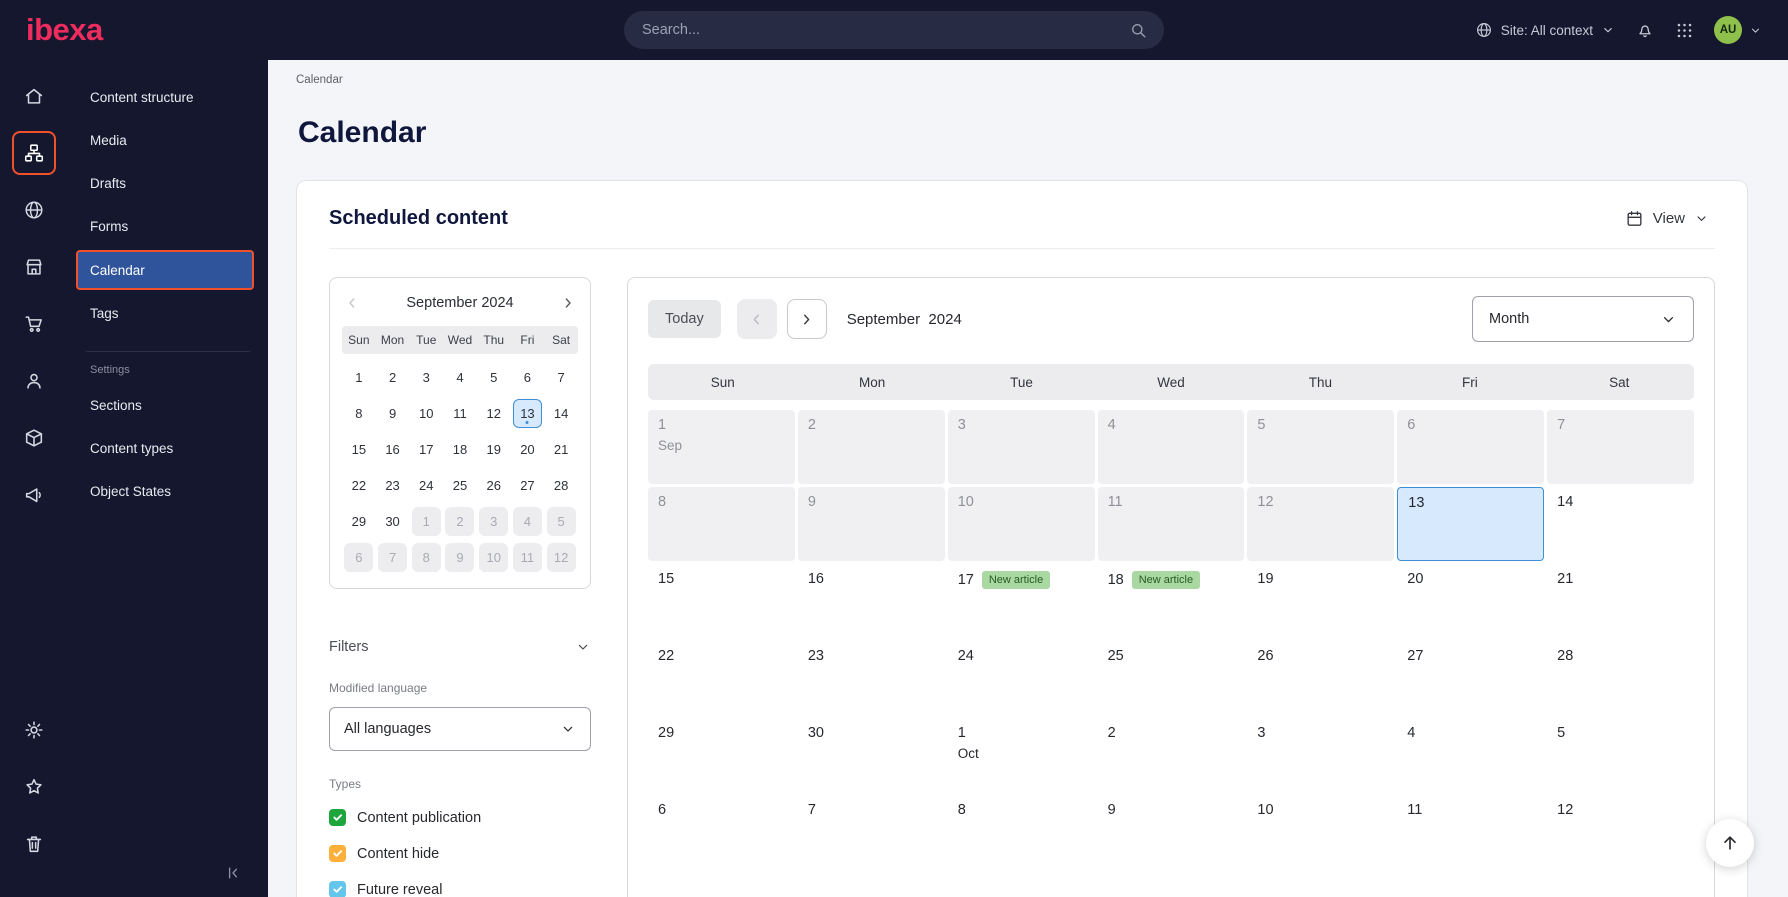 Image resolution: width=1788 pixels, height=897 pixels. I want to click on mini-calendar-day: 6, so click(528, 377).